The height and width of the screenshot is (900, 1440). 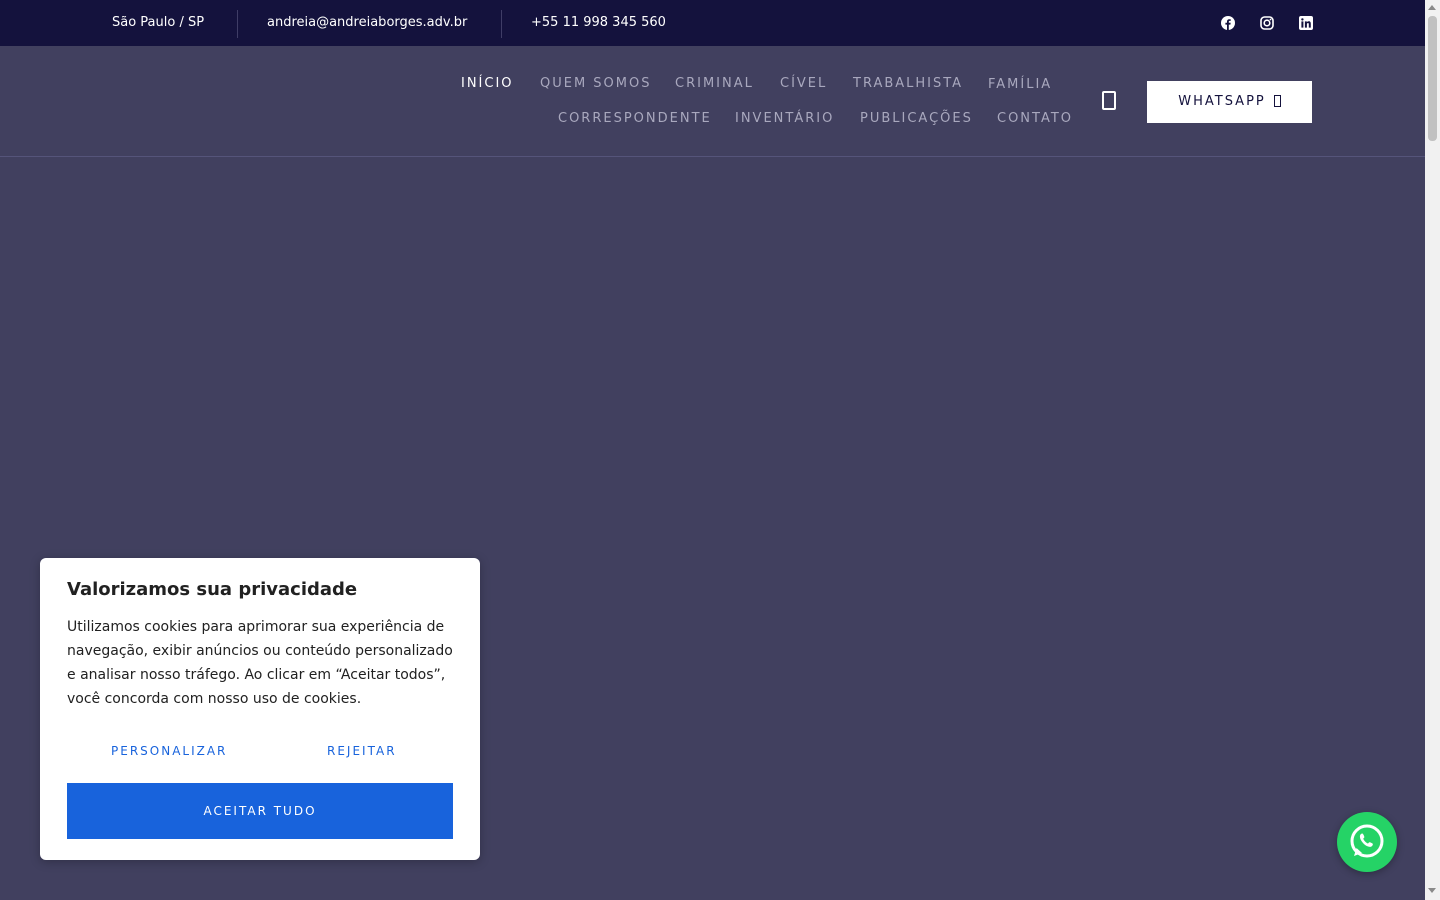 What do you see at coordinates (916, 119) in the screenshot?
I see `nav-item-publicacoes: PUBLICAÇÕES` at bounding box center [916, 119].